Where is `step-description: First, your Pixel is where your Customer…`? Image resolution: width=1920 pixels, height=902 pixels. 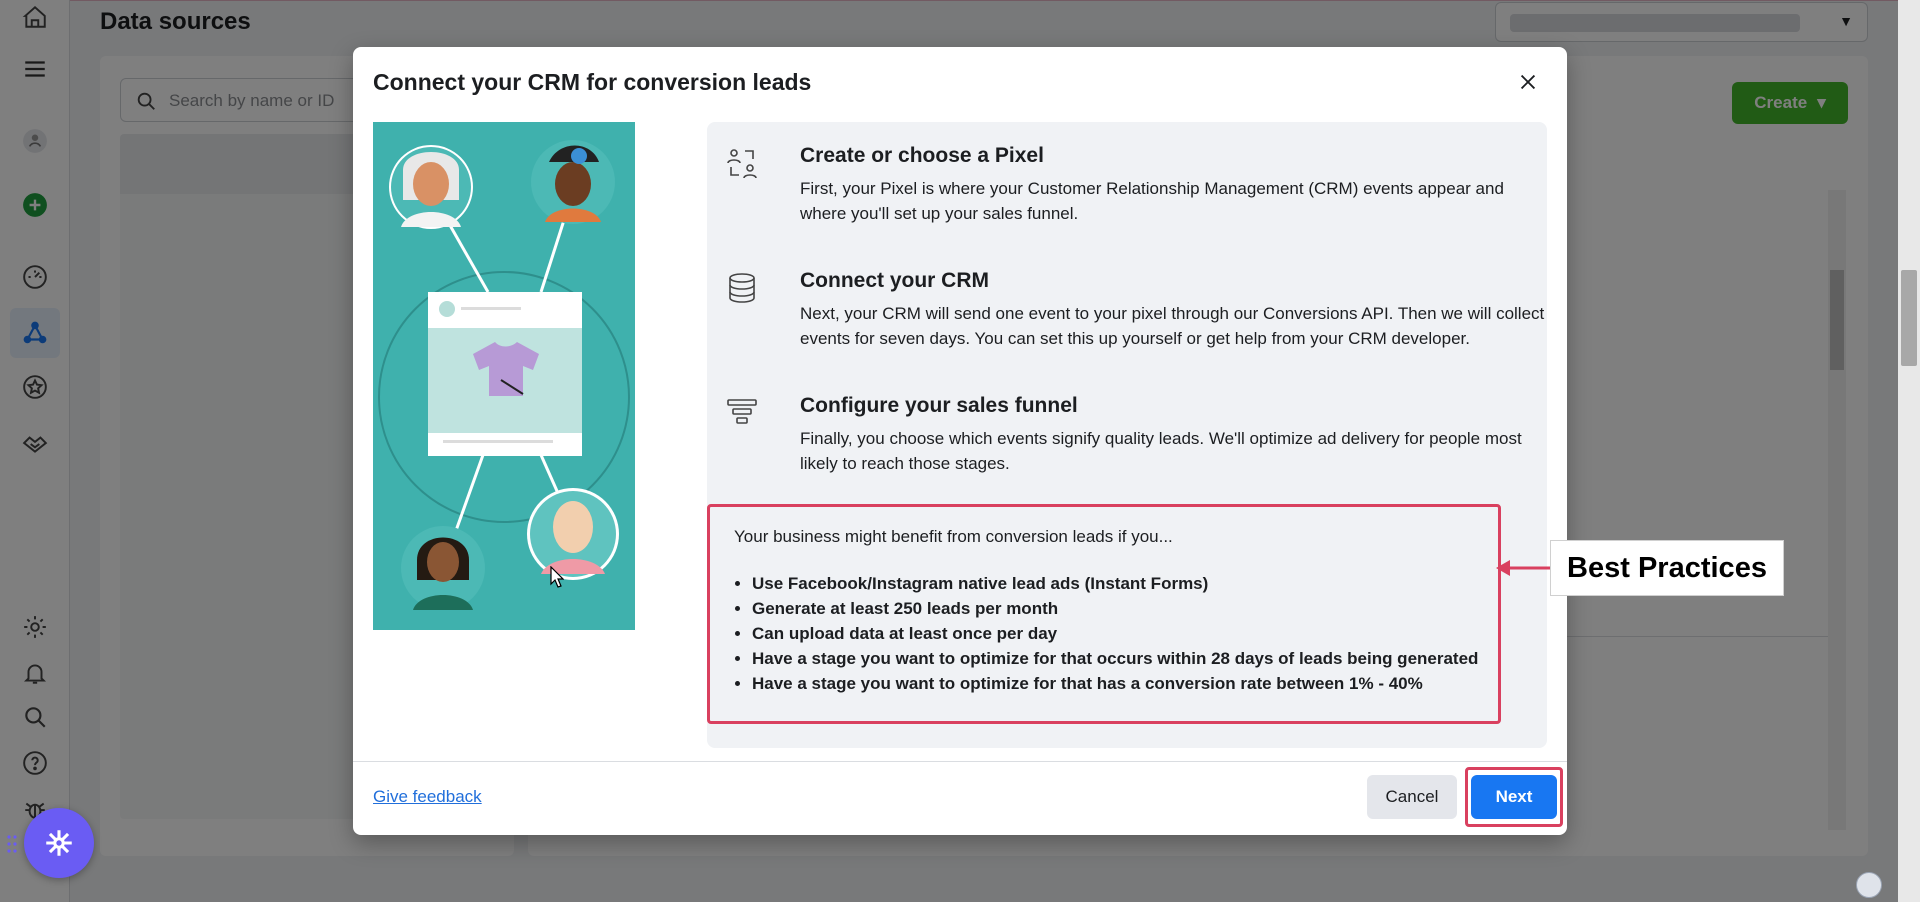 step-description: First, your Pixel is where your Customer… is located at coordinates (1152, 201).